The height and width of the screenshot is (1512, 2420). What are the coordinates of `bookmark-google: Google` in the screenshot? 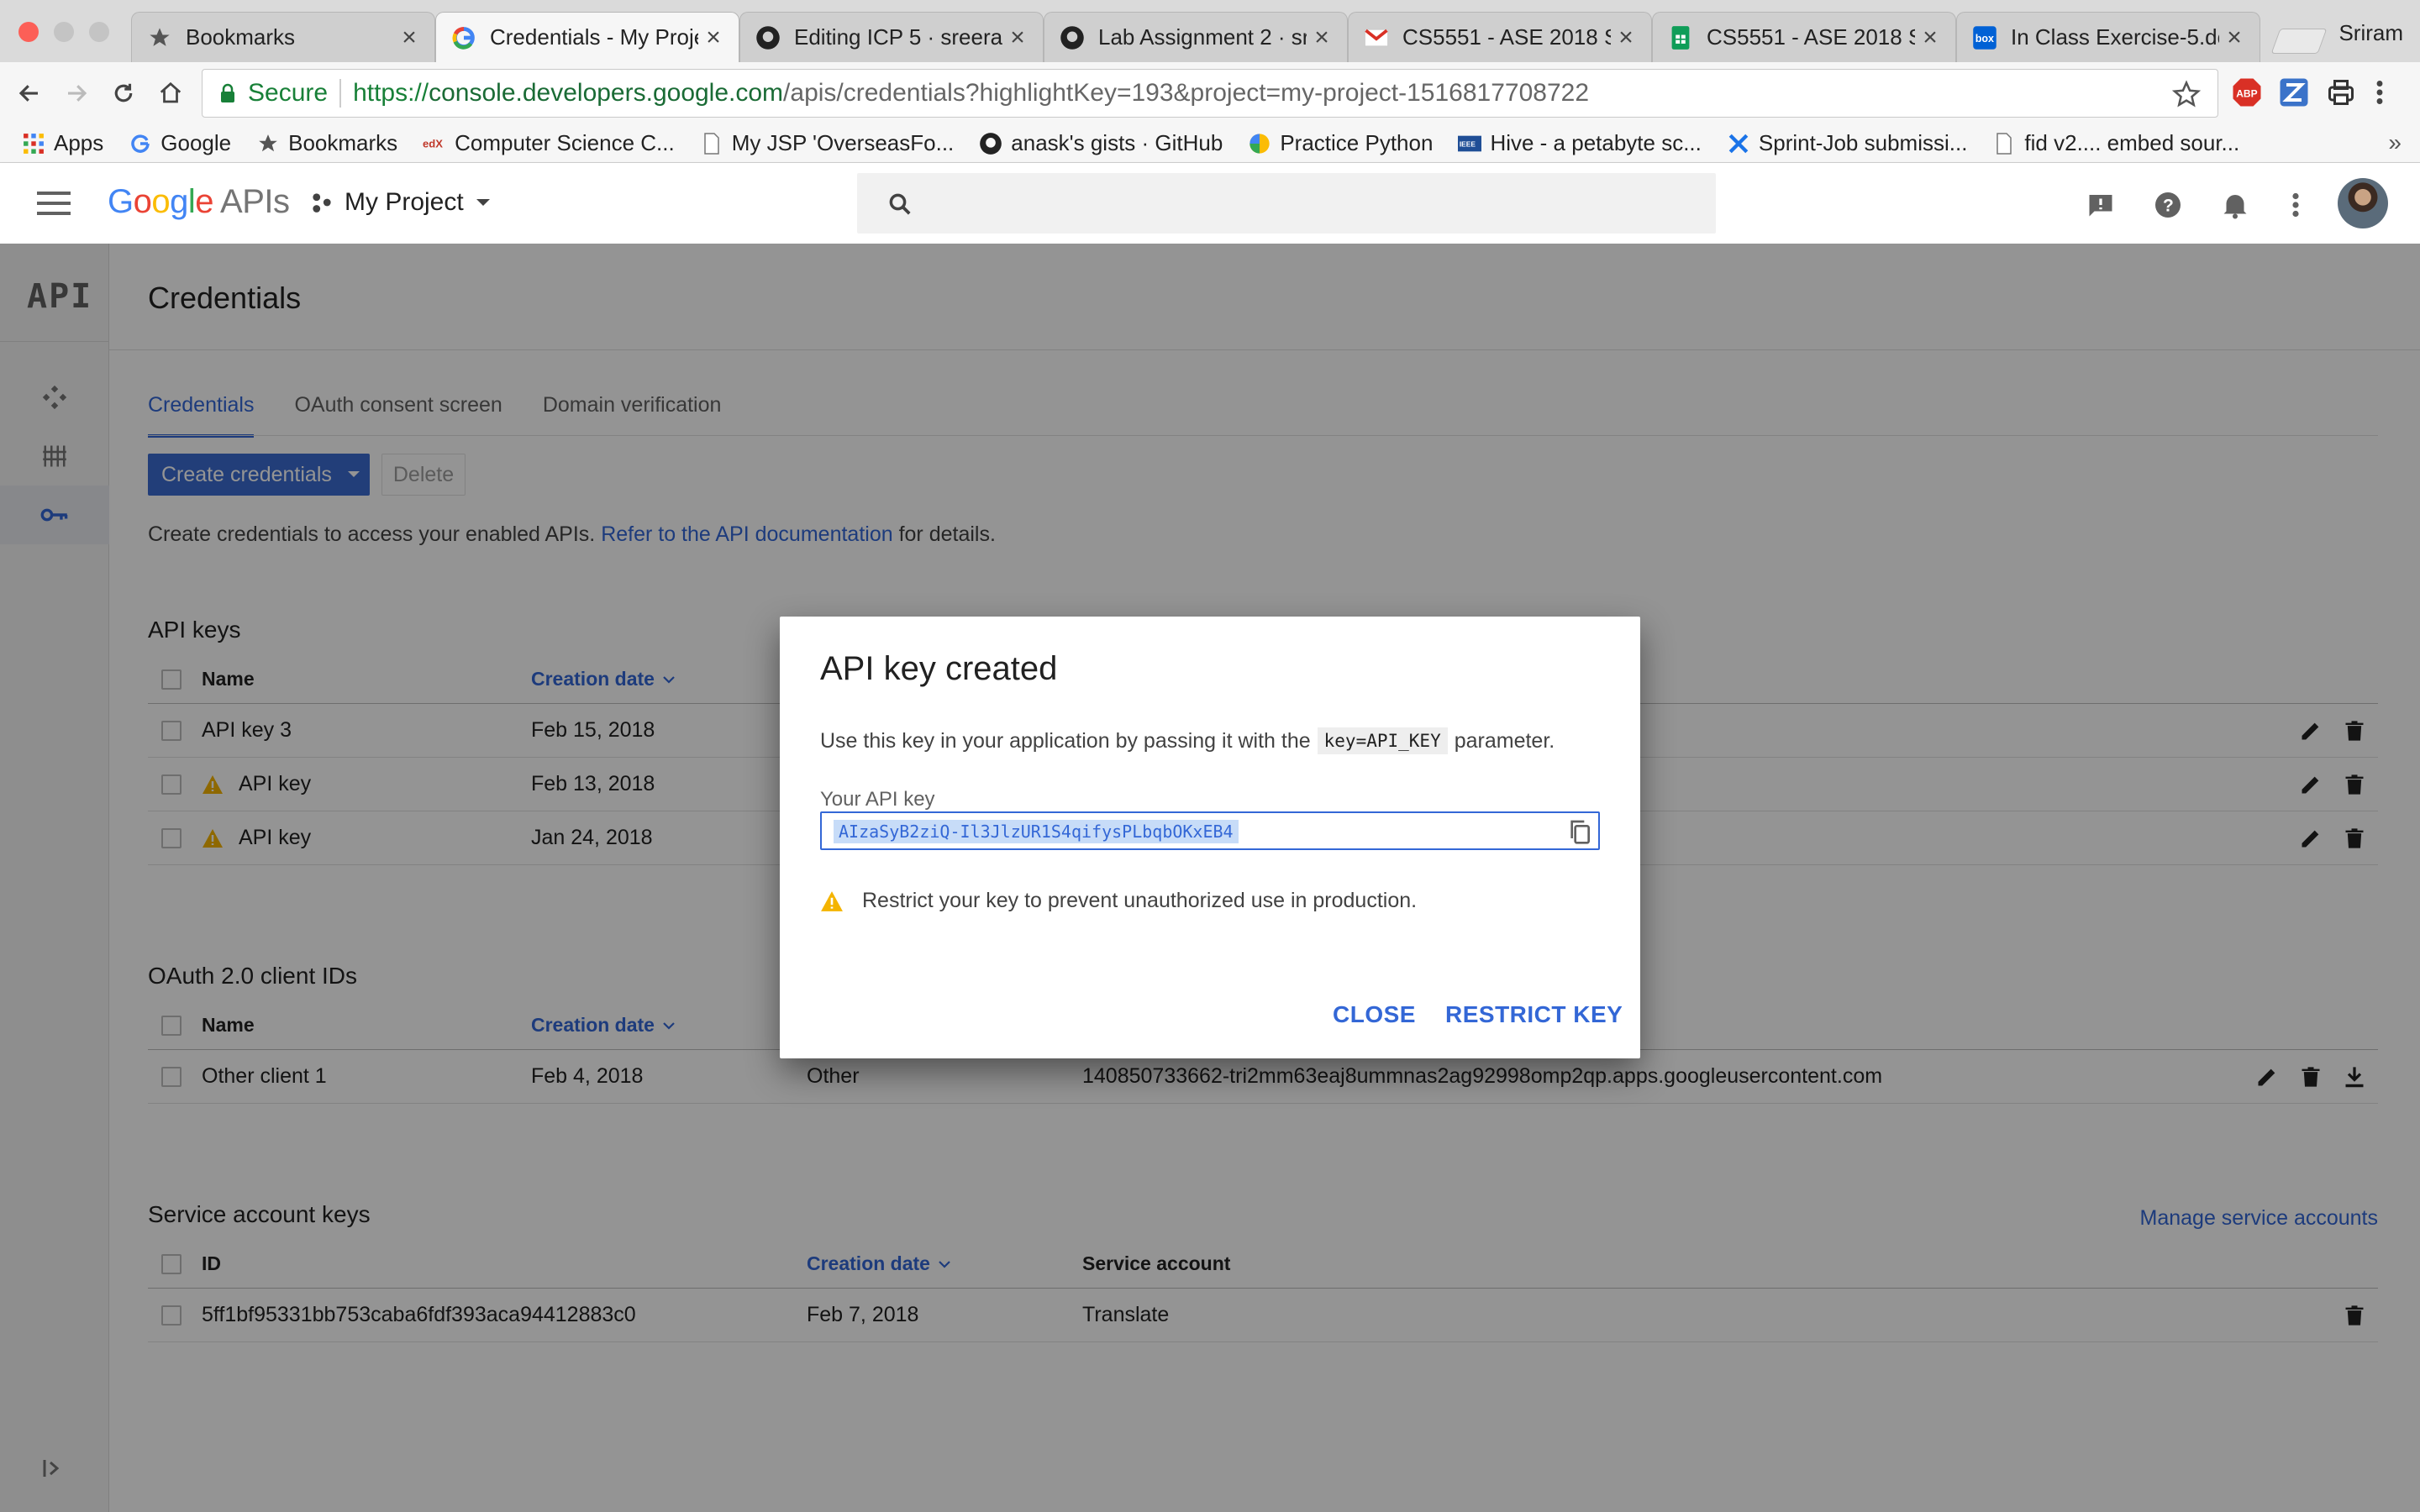 It's located at (180, 143).